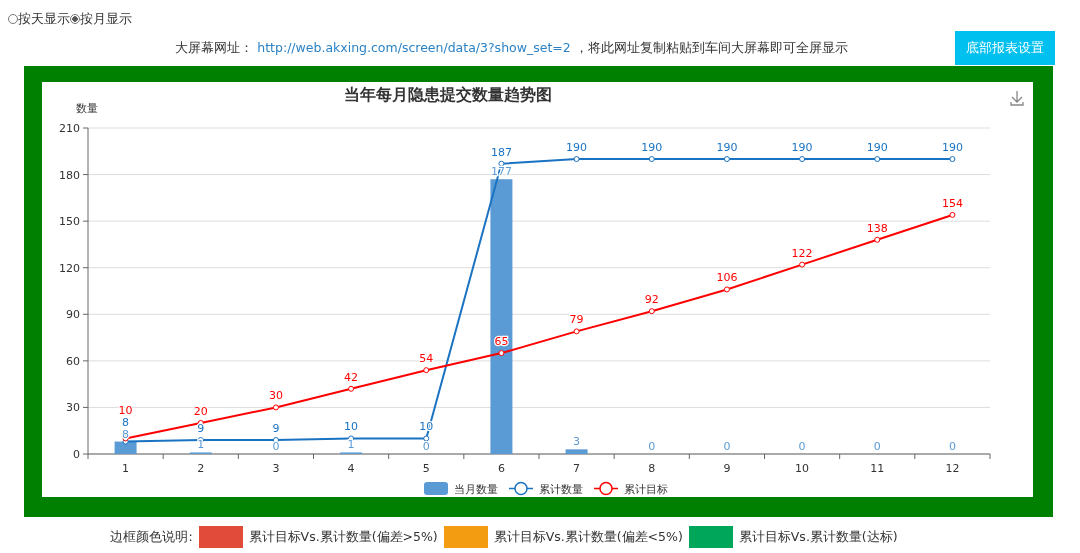 Image resolution: width=1080 pixels, height=553 pixels. Describe the element at coordinates (576, 320) in the screenshot. I see `data-label: 79` at that location.